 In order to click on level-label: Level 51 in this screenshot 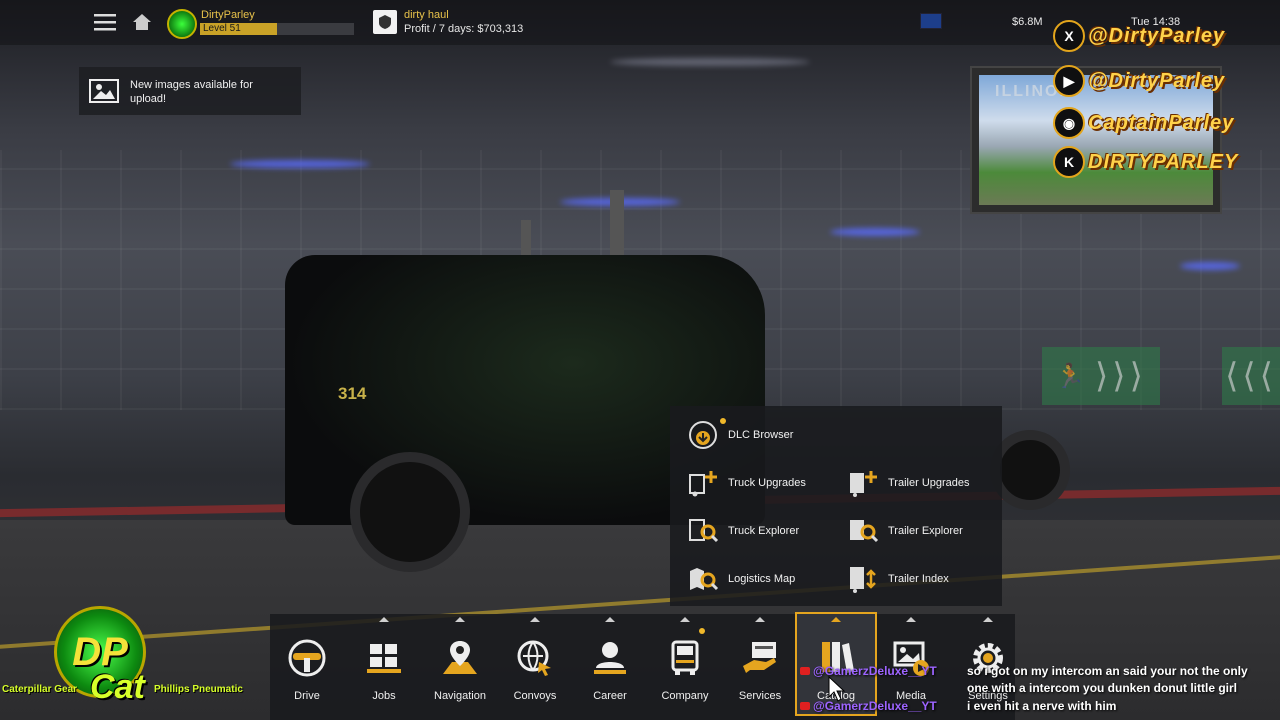, I will do `click(222, 28)`.